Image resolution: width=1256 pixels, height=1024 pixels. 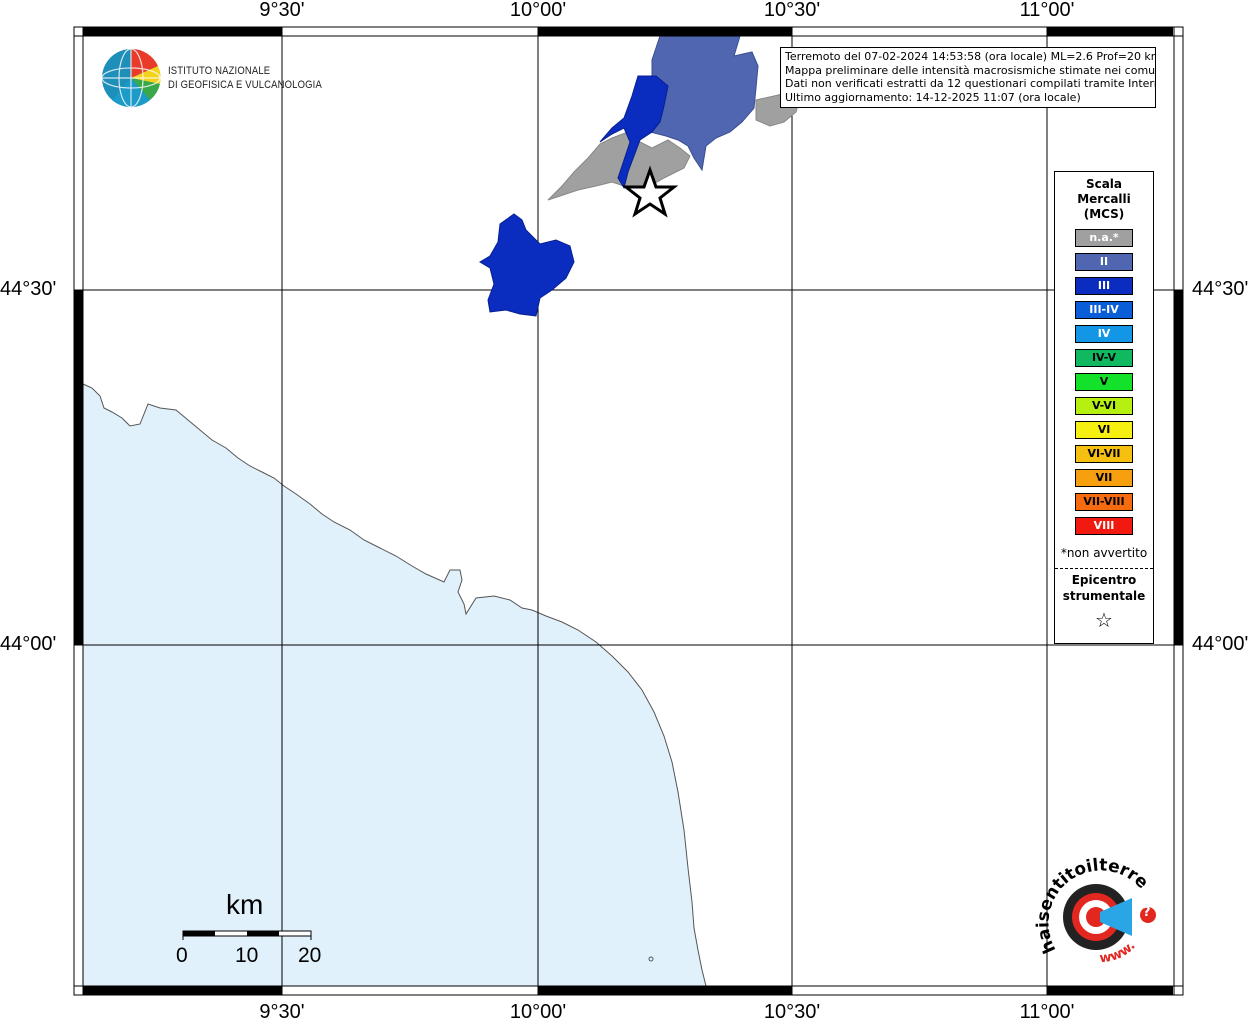 What do you see at coordinates (219, 71) in the screenshot?
I see `ingv-name-line1: ISTITUTO NAZIONALE` at bounding box center [219, 71].